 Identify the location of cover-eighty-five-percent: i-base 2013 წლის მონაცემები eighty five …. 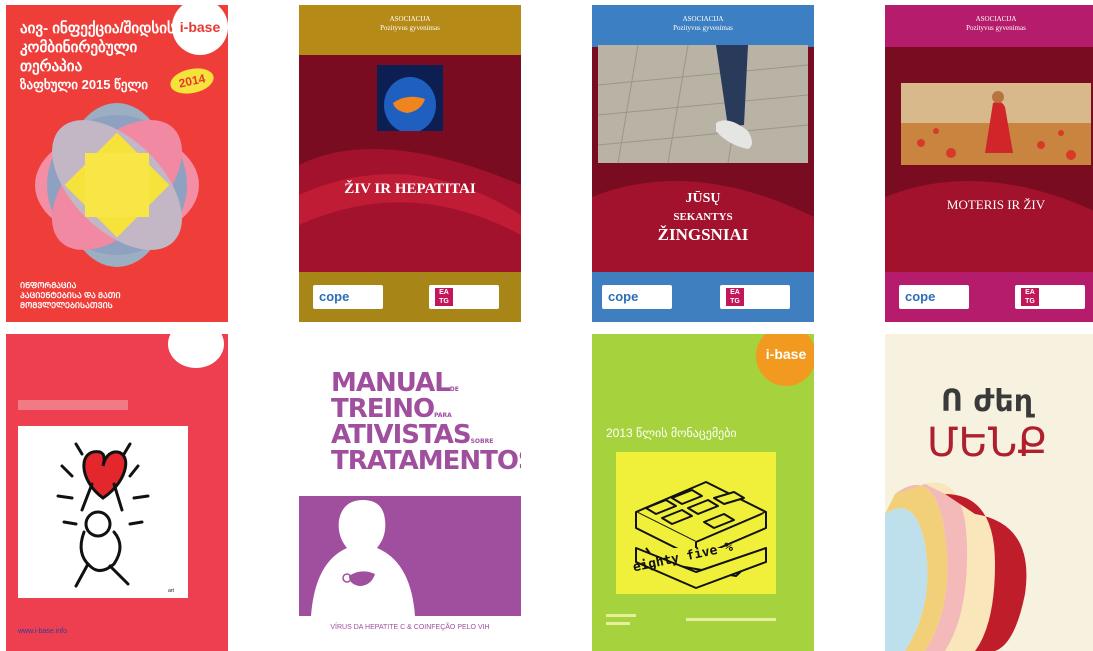
(703, 492).